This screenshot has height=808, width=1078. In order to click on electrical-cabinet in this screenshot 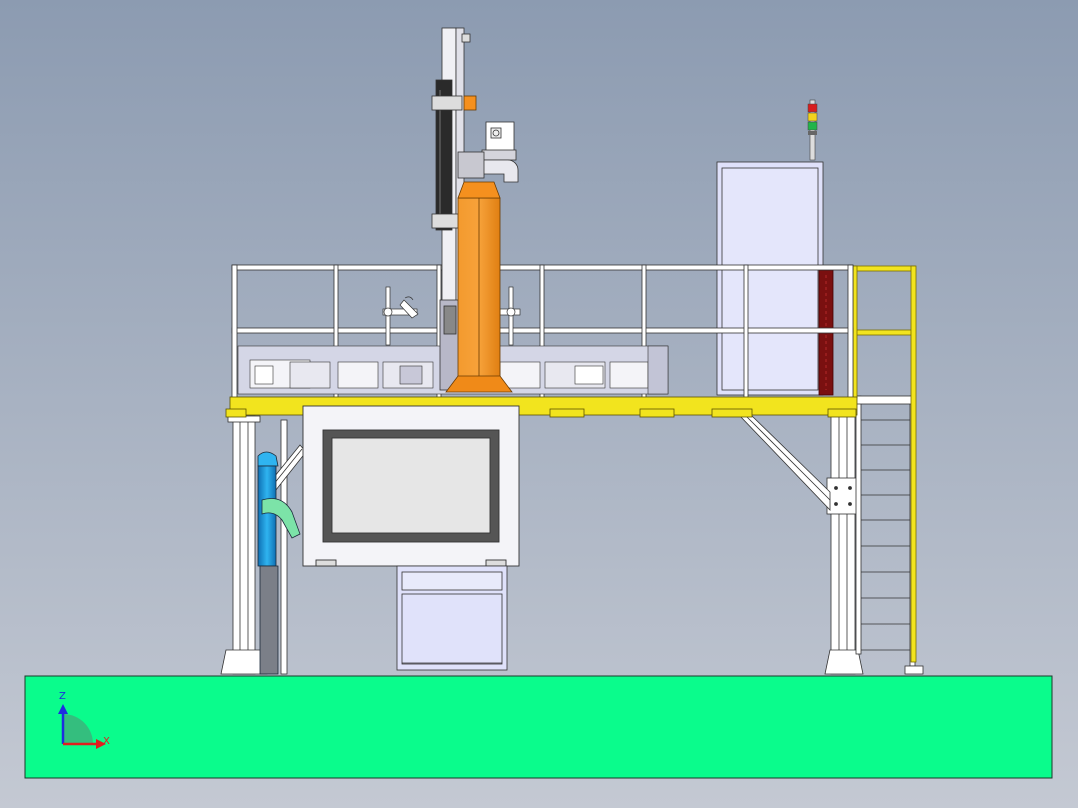, I will do `click(775, 278)`.